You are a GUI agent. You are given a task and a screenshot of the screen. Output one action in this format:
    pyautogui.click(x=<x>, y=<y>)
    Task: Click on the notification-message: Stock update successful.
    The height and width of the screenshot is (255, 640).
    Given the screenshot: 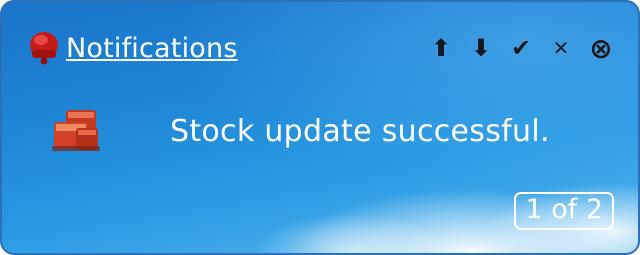 What is the action you would take?
    pyautogui.click(x=360, y=131)
    